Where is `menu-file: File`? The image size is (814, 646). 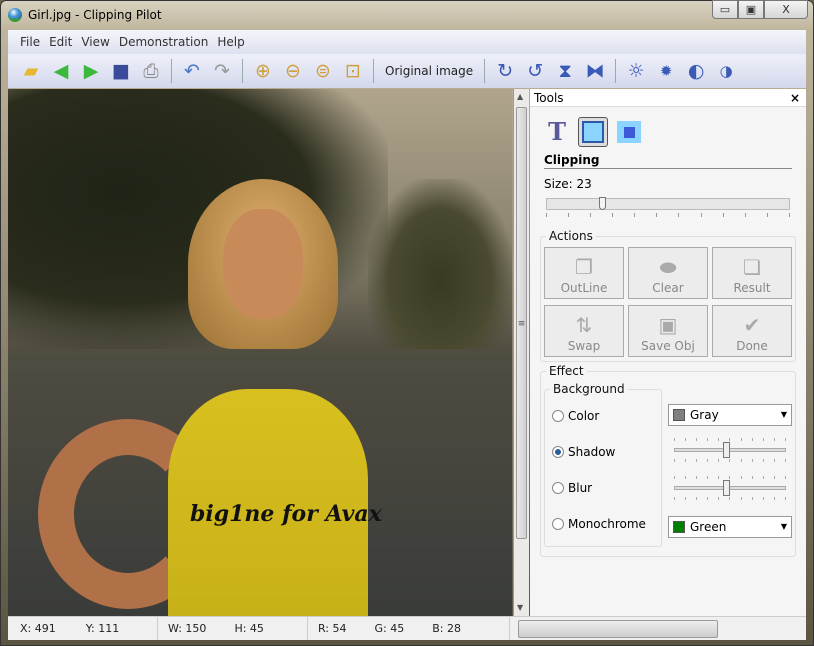 menu-file: File is located at coordinates (30, 42).